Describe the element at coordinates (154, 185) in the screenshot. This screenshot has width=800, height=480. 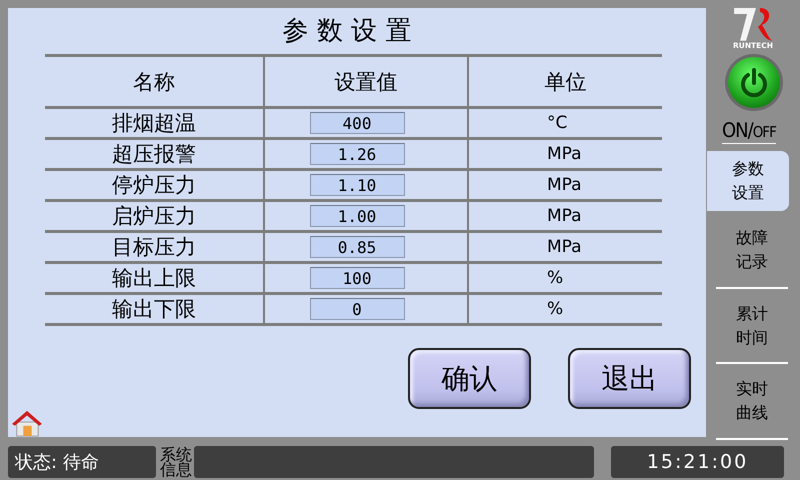
I see `table-cell-text: 停炉压力` at that location.